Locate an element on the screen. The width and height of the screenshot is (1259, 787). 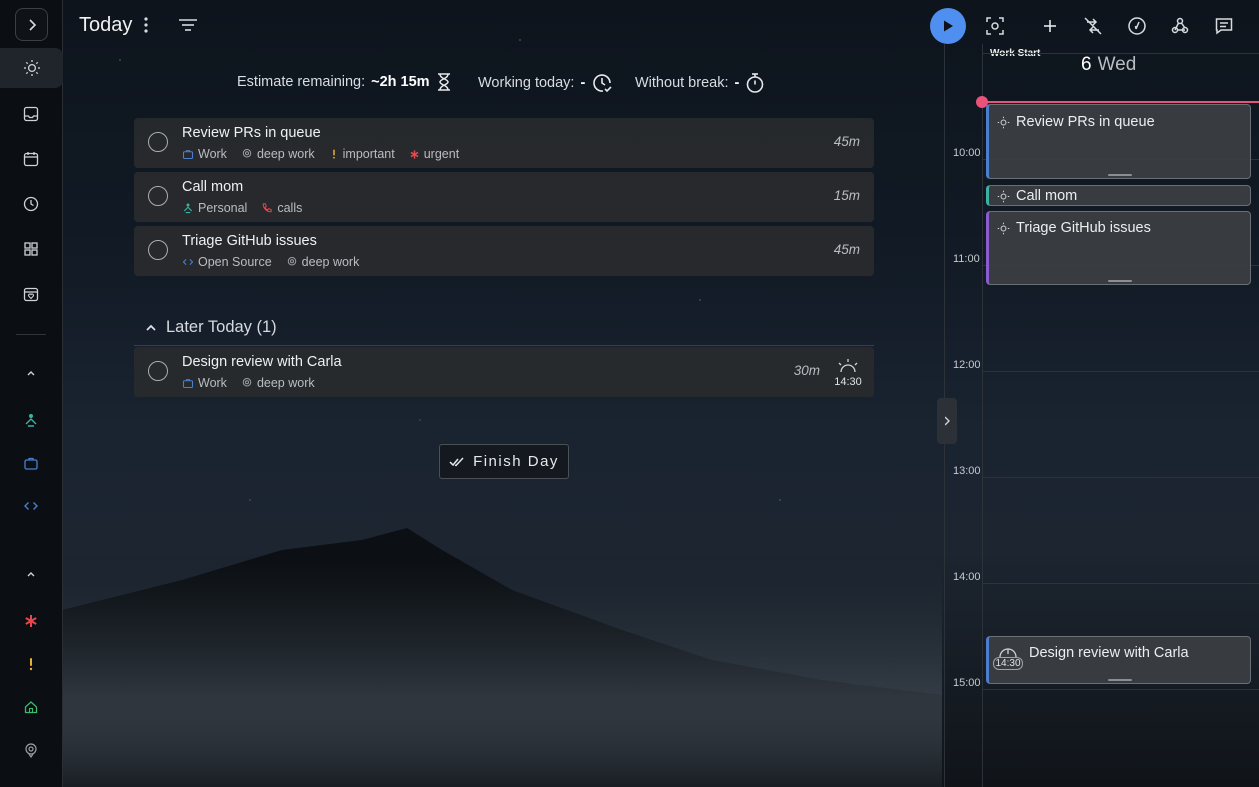
page-title: Today is located at coordinates (106, 25).